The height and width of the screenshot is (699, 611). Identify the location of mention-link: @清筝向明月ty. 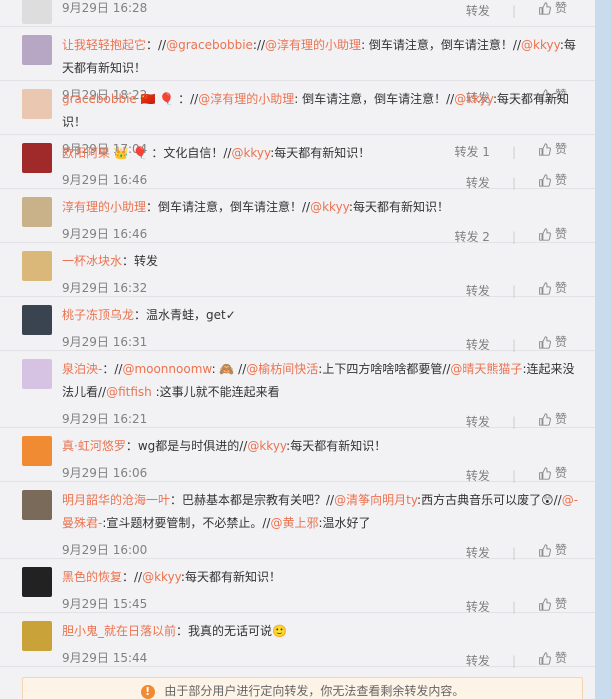
(375, 500).